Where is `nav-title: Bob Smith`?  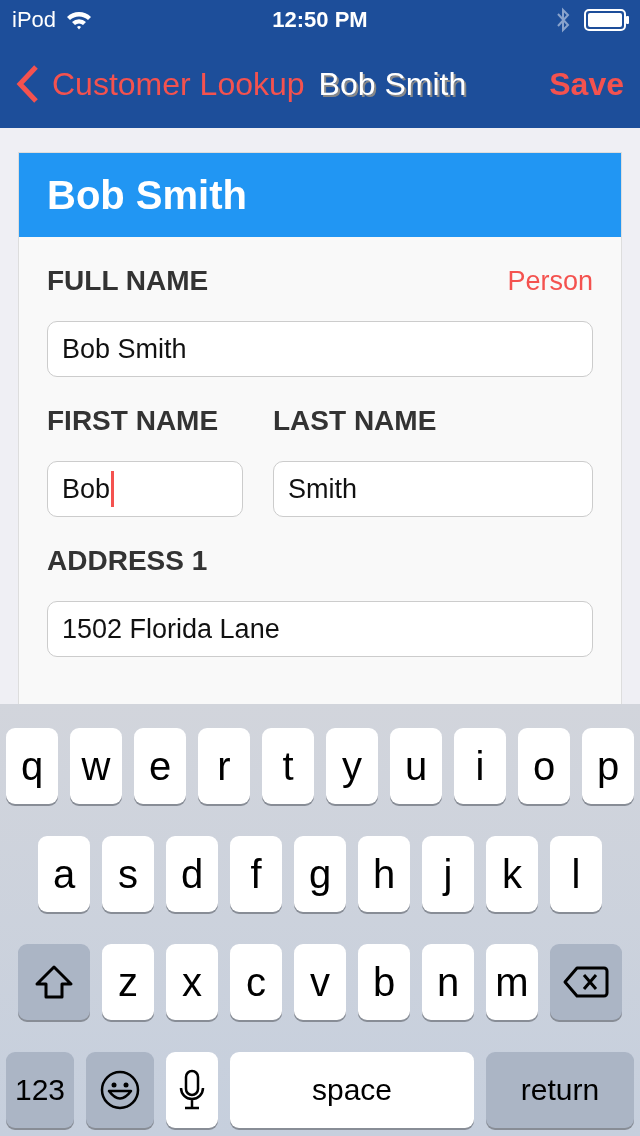 nav-title: Bob Smith is located at coordinates (392, 84).